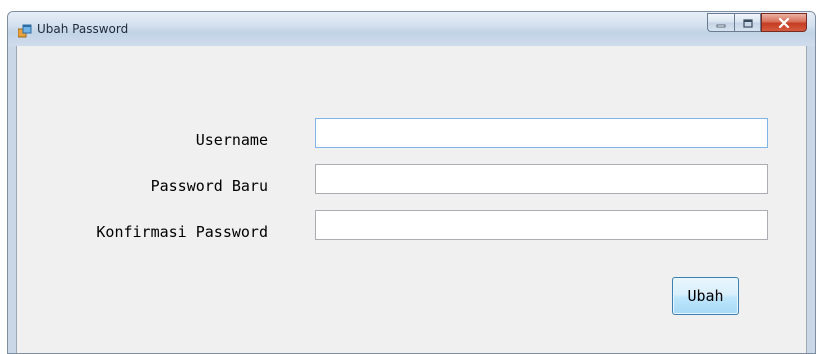 This screenshot has height=354, width=818. Describe the element at coordinates (541, 179) in the screenshot. I see `password-baru-input` at that location.